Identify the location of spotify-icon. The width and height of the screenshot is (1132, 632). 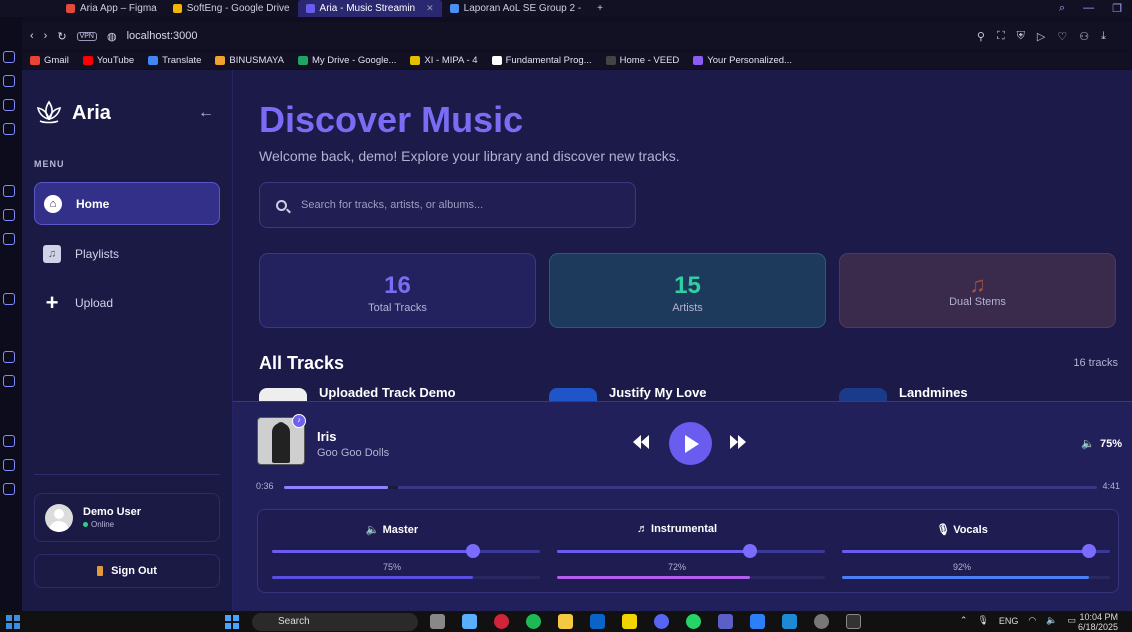
(533, 621).